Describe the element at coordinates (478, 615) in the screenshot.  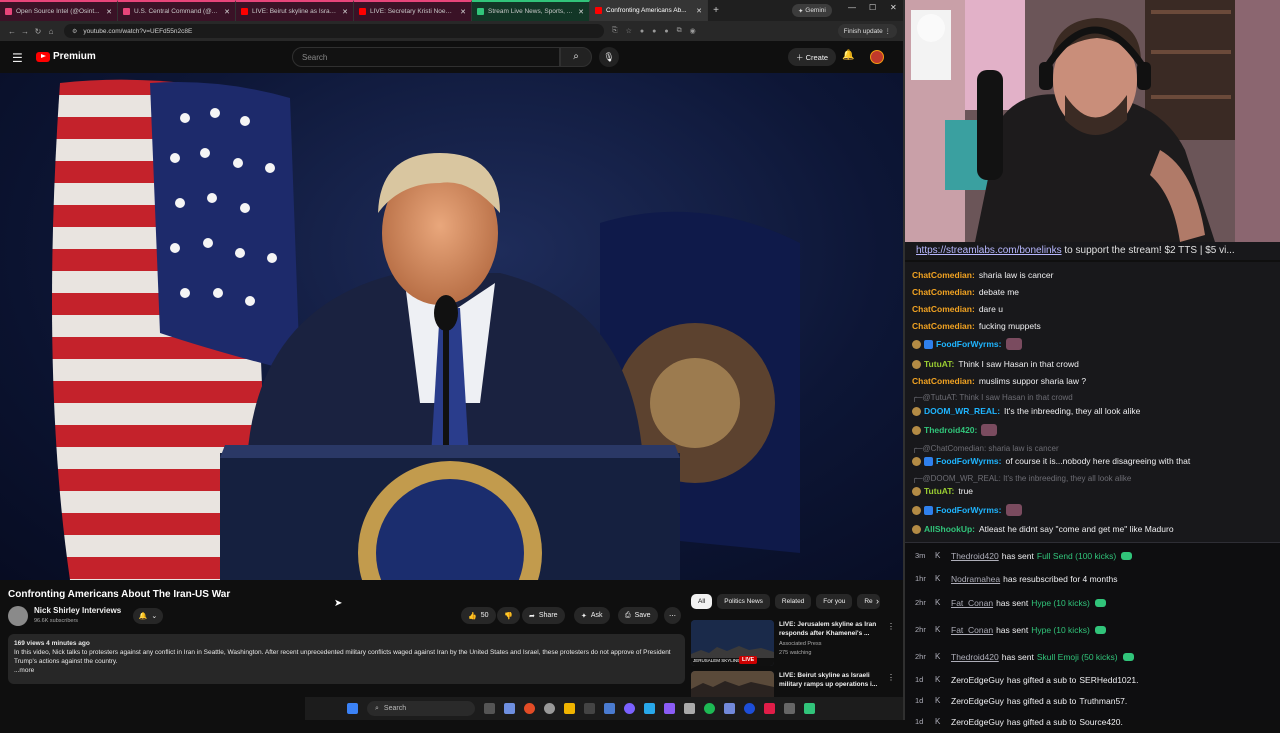
I see `like-button: 👍 50` at that location.